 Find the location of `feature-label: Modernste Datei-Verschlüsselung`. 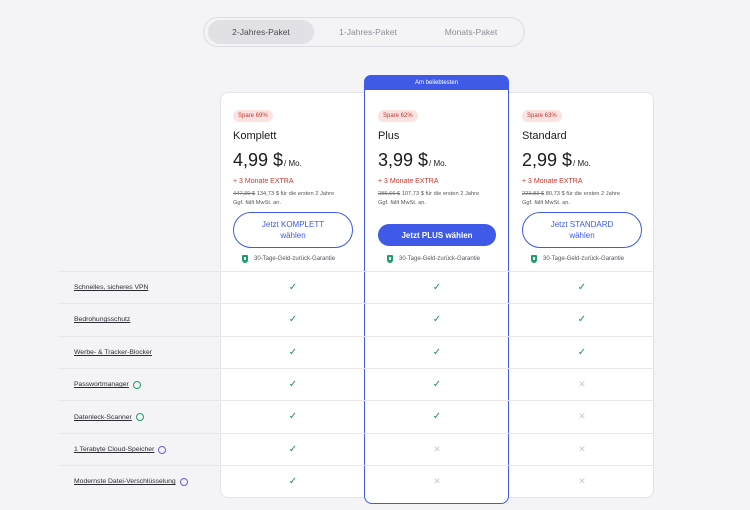

feature-label: Modernste Datei-Verschlüsselung is located at coordinates (131, 481).